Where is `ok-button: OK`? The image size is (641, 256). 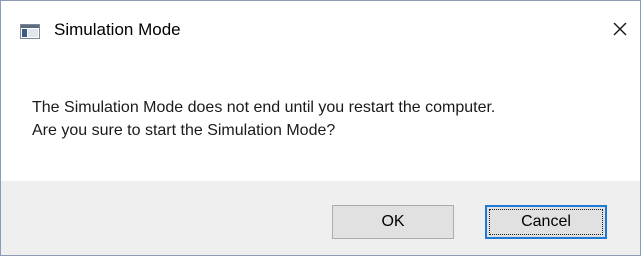
ok-button: OK is located at coordinates (393, 222).